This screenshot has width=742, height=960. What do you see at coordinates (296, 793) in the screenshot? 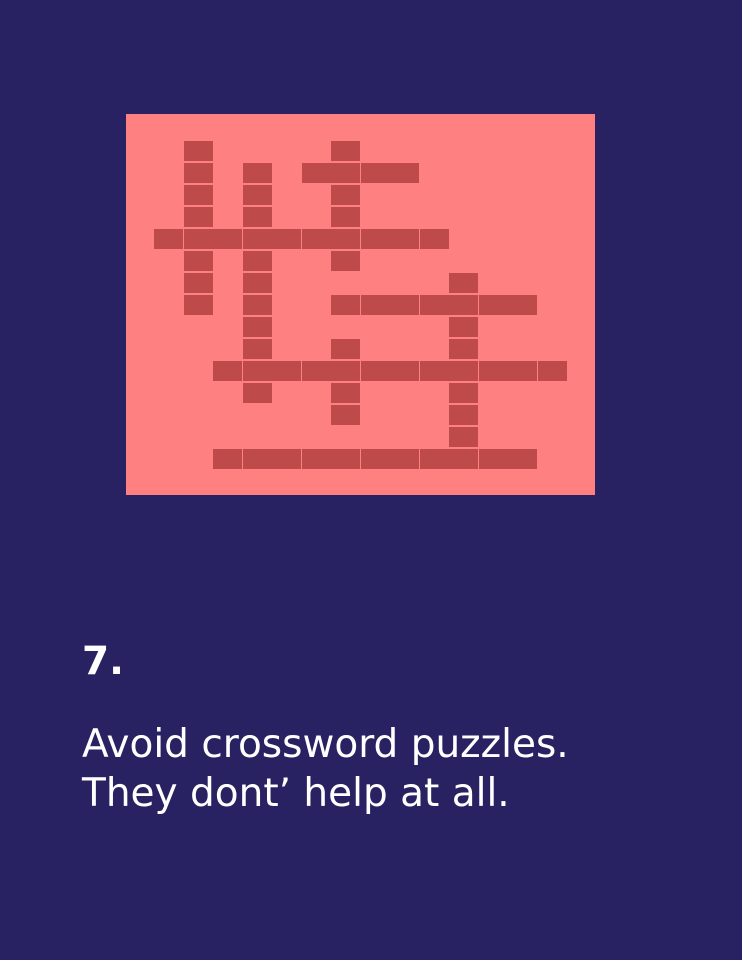
I see `caption-line-2: They dont’ help at all.` at bounding box center [296, 793].